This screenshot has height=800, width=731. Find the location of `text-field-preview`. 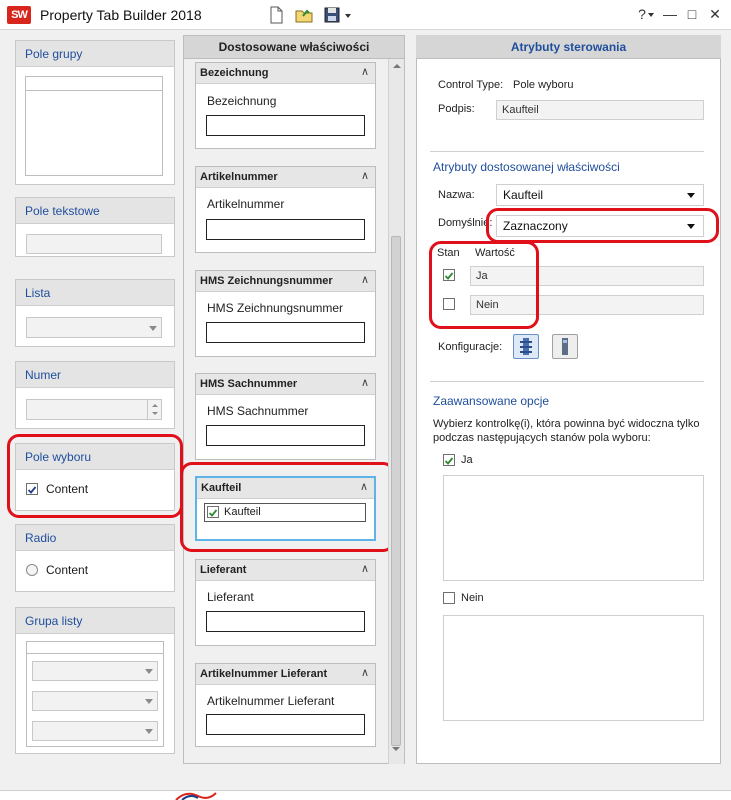

text-field-preview is located at coordinates (94, 244).